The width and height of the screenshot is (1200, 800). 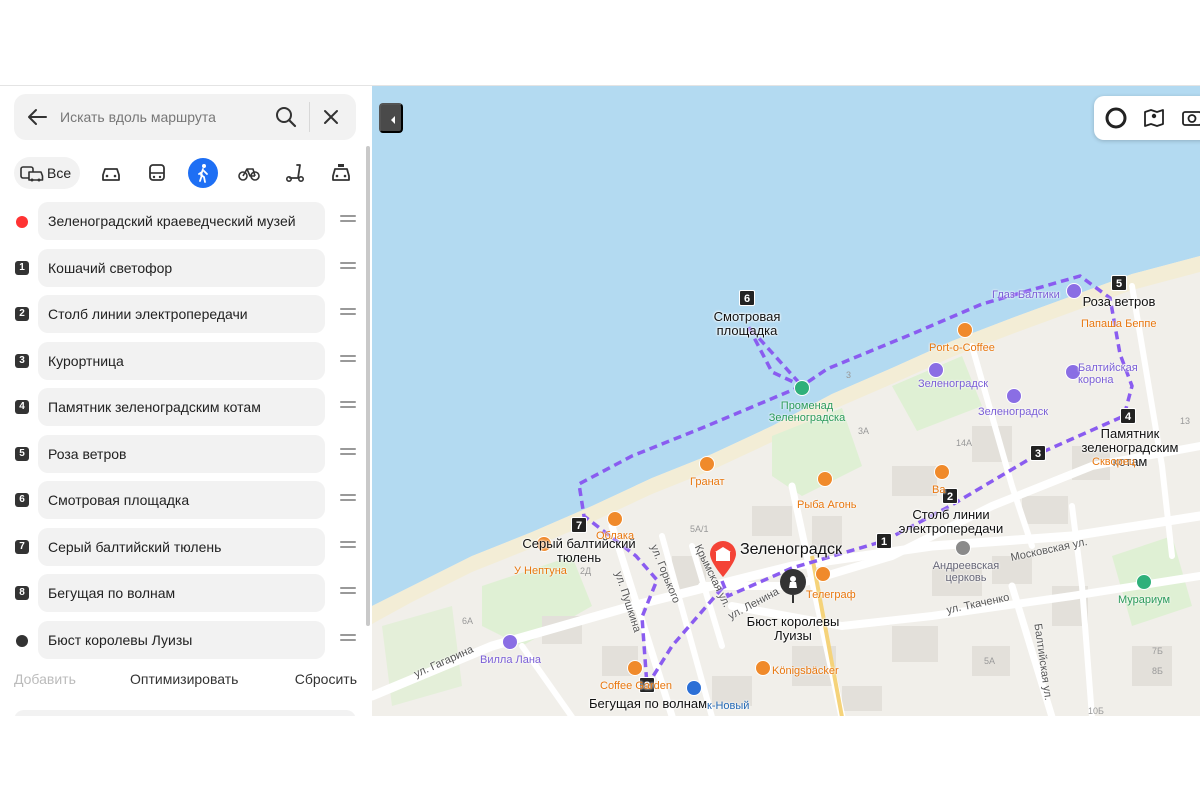 I want to click on back-arrow-icon, so click(x=37, y=117).